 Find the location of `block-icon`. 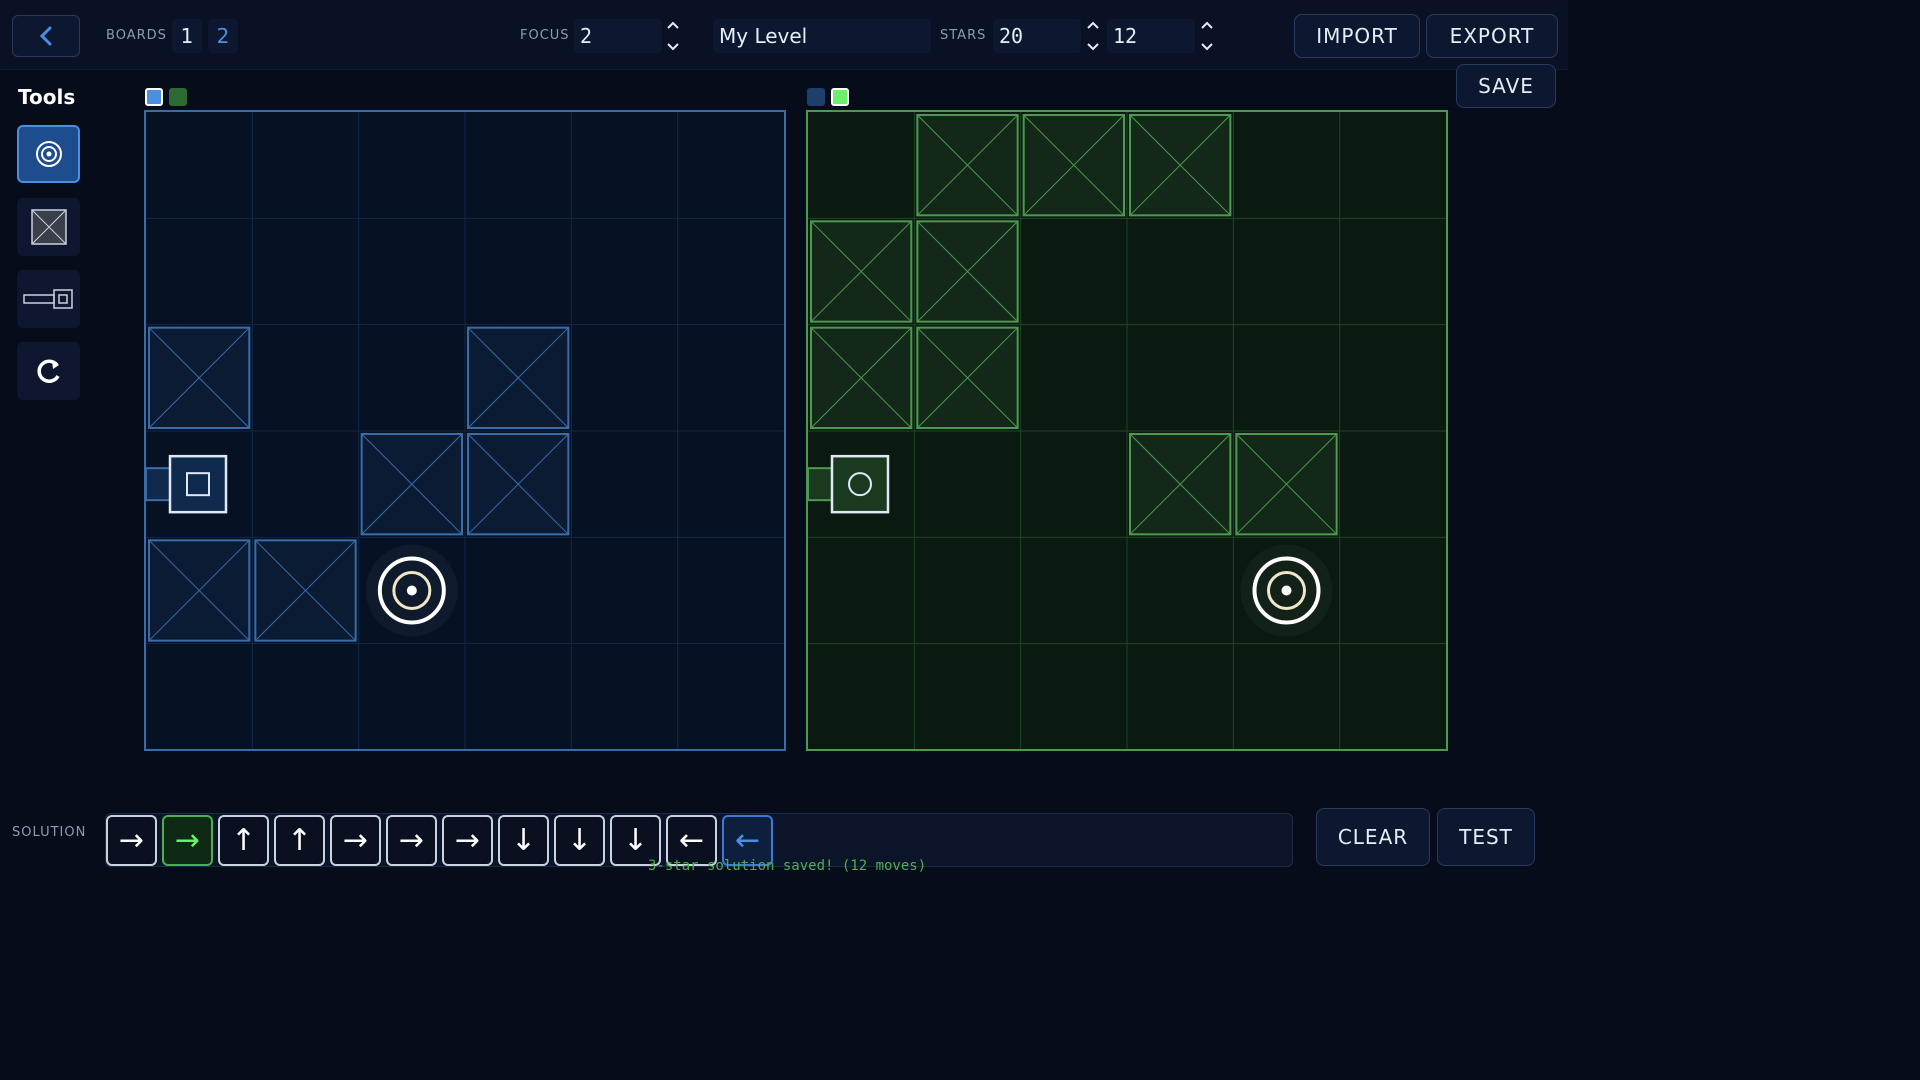

block-icon is located at coordinates (48, 227).